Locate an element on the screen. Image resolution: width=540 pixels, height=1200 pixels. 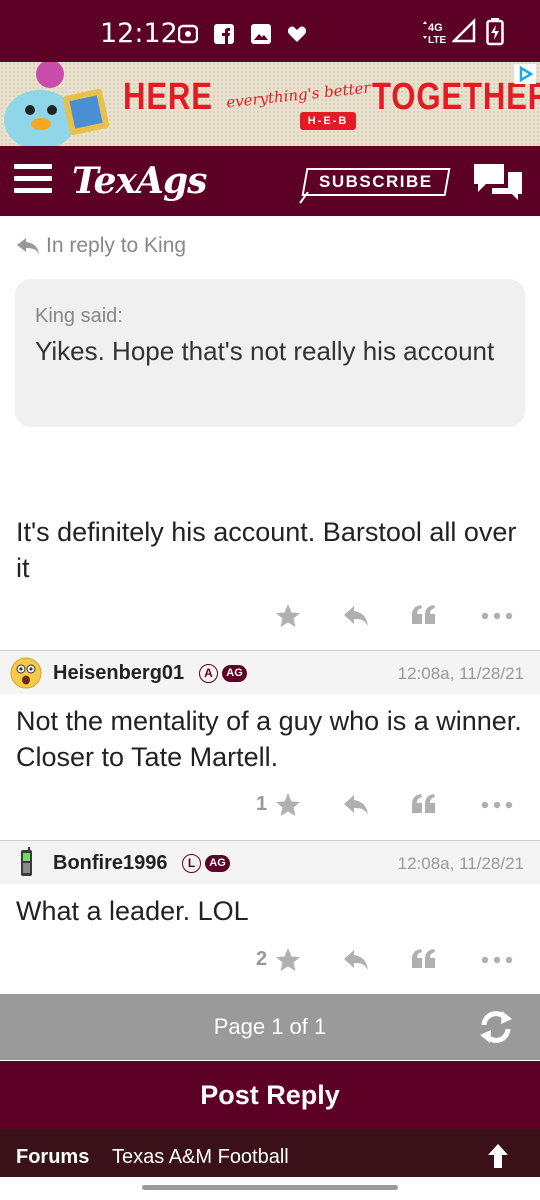
home-gesture-handle is located at coordinates (270, 1187).